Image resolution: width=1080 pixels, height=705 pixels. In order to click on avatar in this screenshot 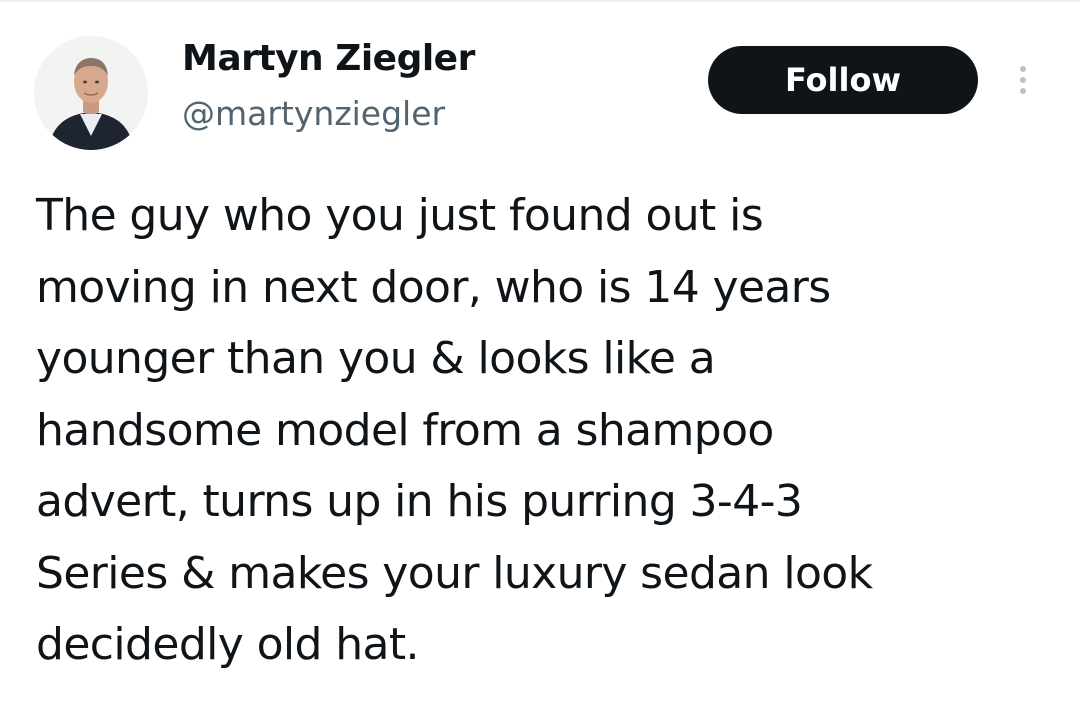, I will do `click(91, 93)`.